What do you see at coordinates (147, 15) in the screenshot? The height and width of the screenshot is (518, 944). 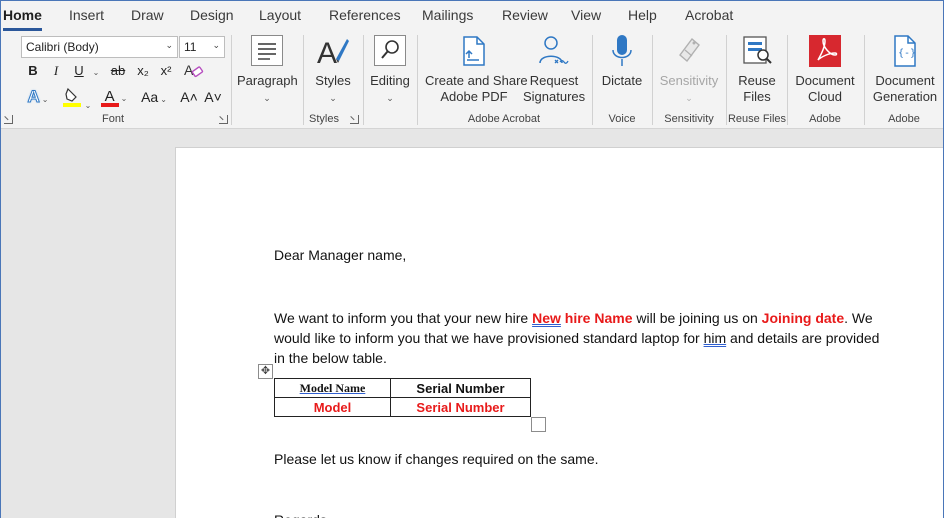 I see `tab-draw: Draw` at bounding box center [147, 15].